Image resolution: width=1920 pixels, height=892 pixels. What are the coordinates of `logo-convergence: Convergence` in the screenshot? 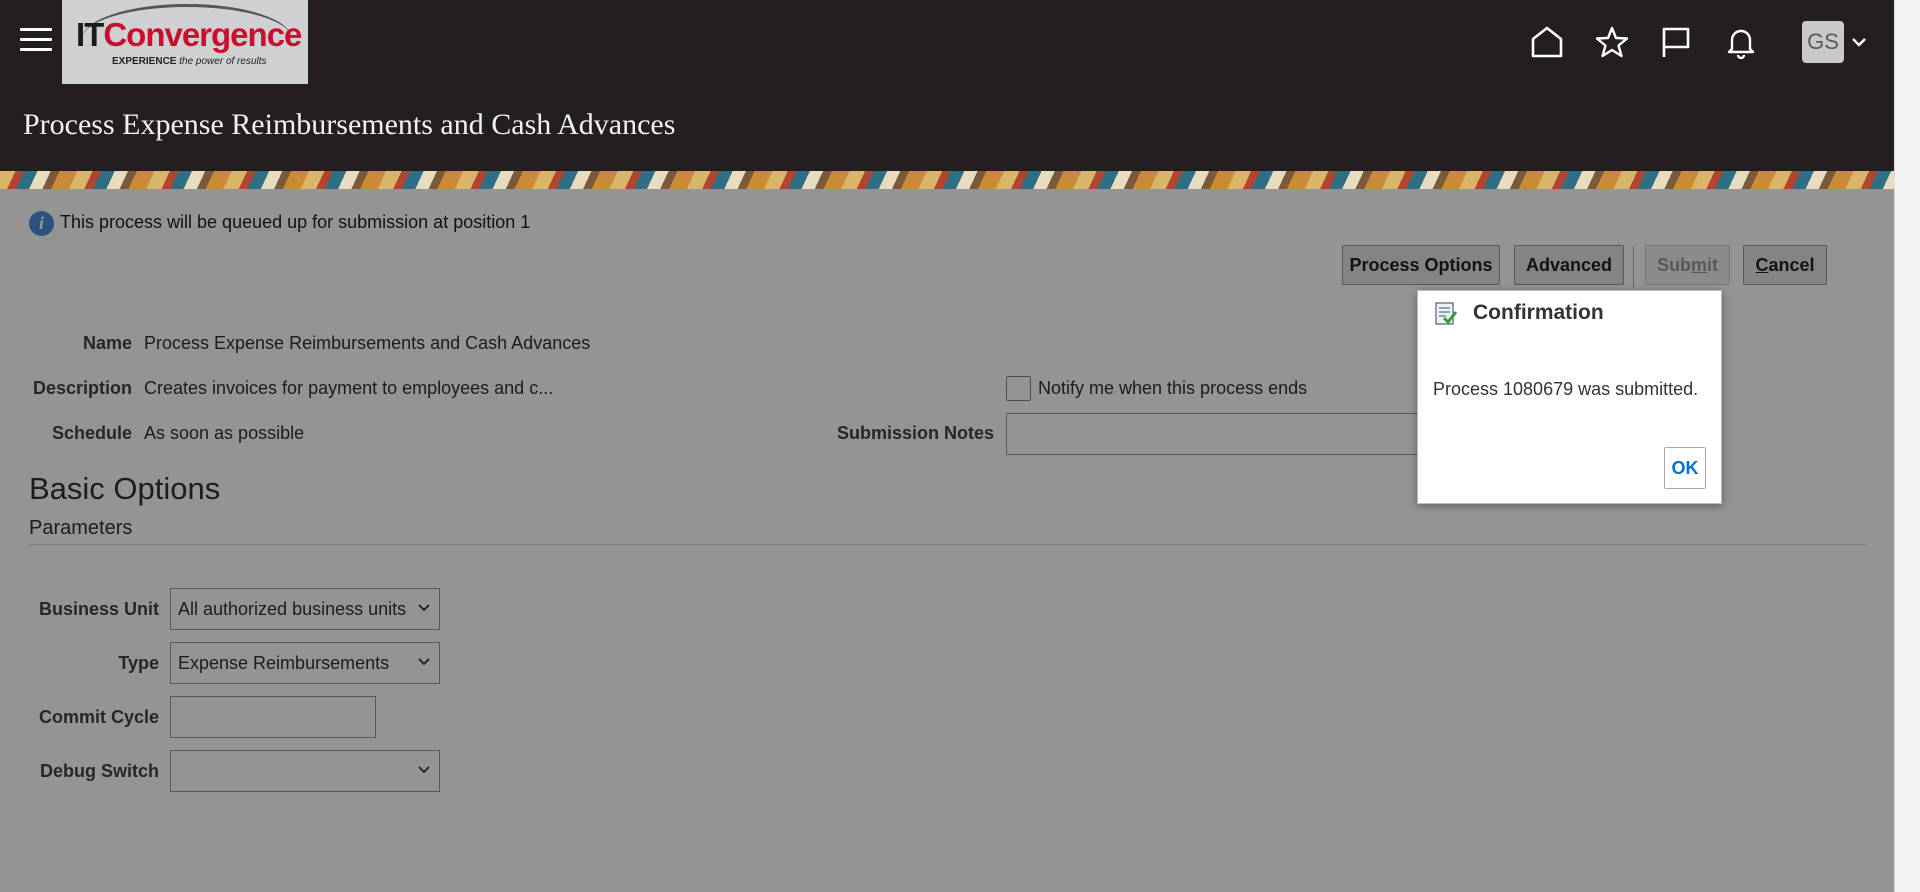 It's located at (202, 34).